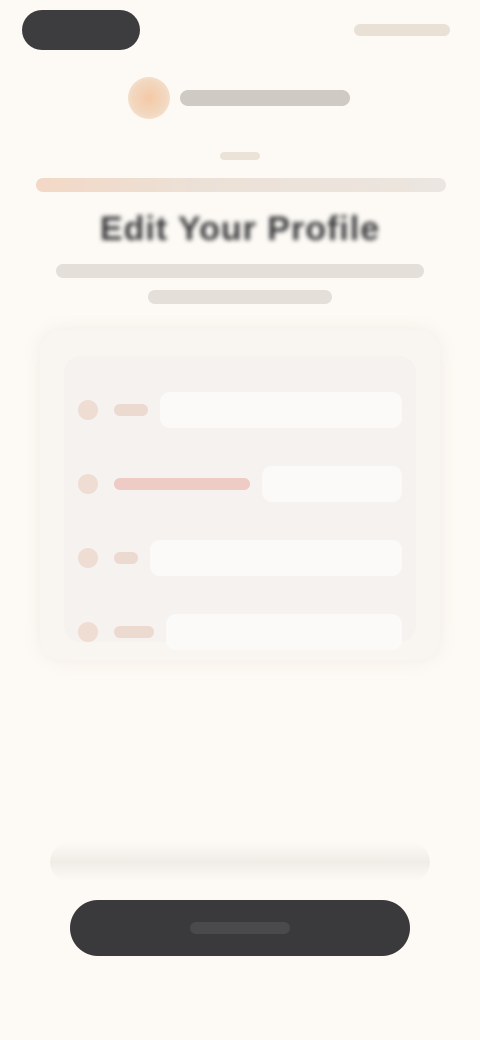 This screenshot has height=1040, width=480. Describe the element at coordinates (240, 156) in the screenshot. I see `step-indicator` at that location.